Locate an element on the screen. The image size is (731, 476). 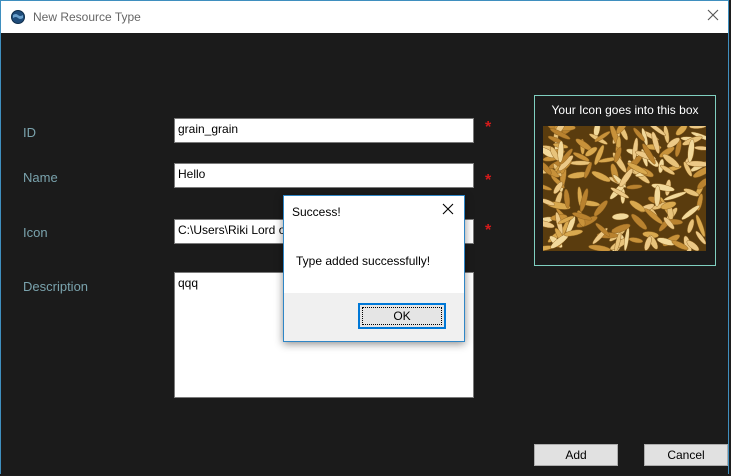
icon-label: Icon is located at coordinates (35, 232).